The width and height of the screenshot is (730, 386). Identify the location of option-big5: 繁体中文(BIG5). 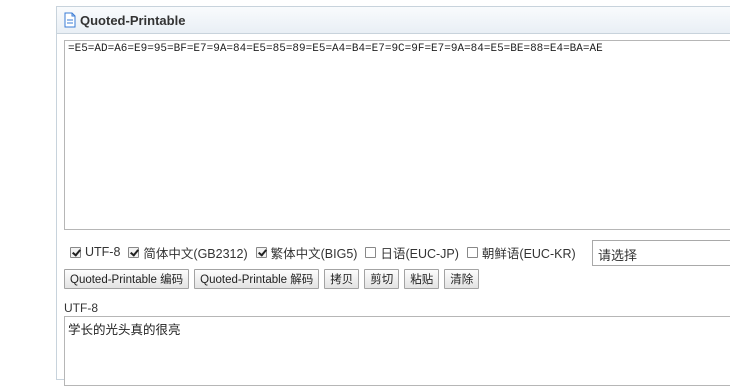
(306, 252).